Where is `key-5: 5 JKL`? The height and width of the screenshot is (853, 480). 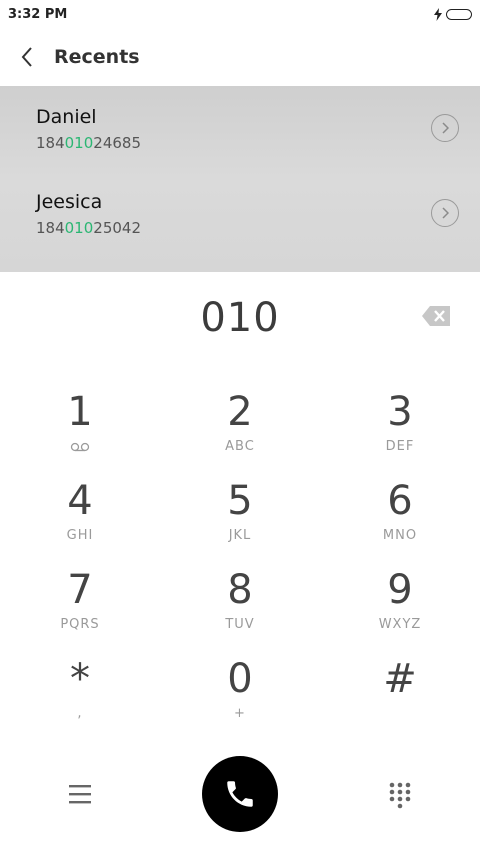 key-5: 5 JKL is located at coordinates (240, 521).